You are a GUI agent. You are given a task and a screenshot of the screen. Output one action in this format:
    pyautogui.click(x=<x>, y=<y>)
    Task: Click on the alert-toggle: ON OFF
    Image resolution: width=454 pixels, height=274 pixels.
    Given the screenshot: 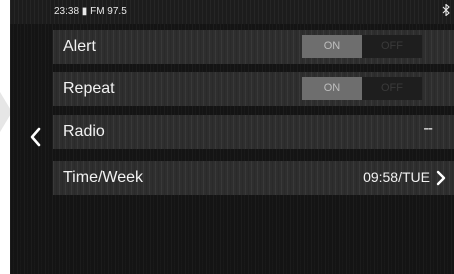 What is the action you would take?
    pyautogui.click(x=362, y=46)
    